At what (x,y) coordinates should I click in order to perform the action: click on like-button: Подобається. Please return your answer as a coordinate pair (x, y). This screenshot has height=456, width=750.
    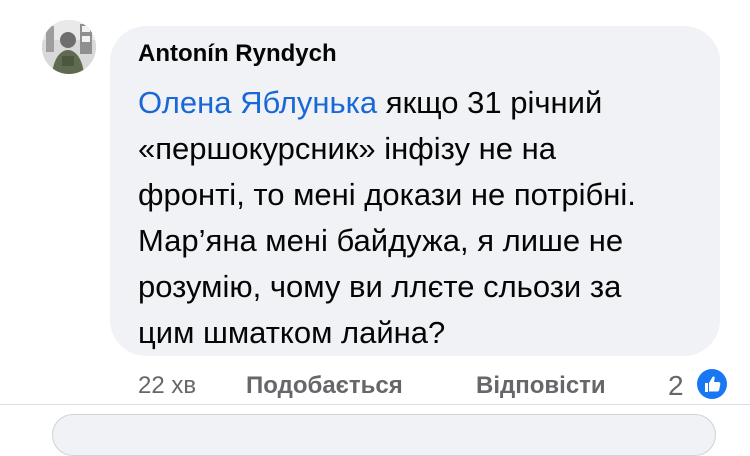
    Looking at the image, I should click on (324, 386).